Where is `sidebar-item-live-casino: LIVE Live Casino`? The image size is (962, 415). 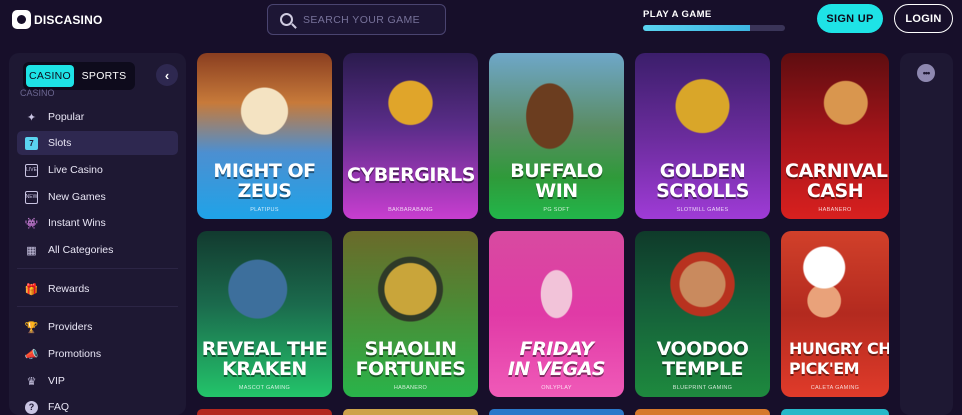 sidebar-item-live-casino: LIVE Live Casino is located at coordinates (97, 170).